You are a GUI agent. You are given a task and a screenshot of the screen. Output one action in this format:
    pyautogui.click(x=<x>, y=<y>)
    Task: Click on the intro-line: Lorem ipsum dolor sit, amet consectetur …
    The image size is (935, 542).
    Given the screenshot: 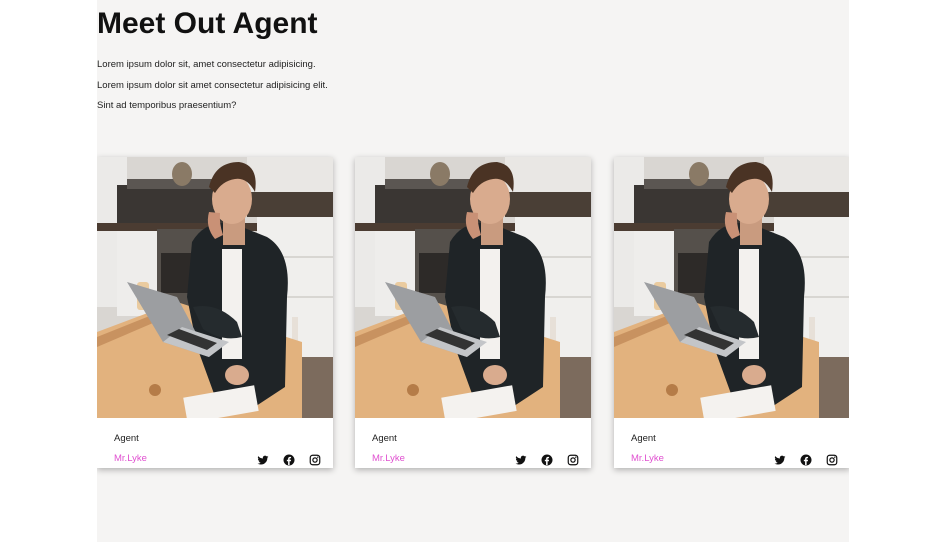 What is the action you would take?
    pyautogui.click(x=206, y=64)
    